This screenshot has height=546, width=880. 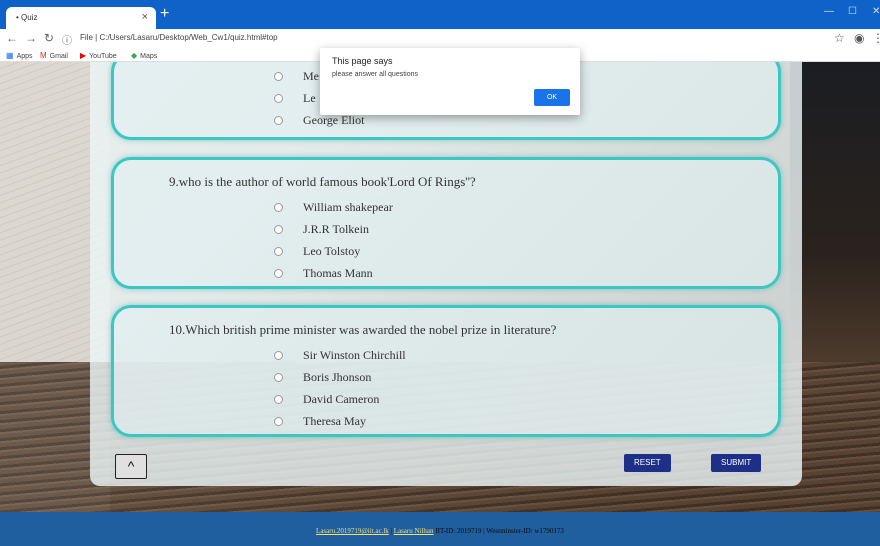 What do you see at coordinates (319, 120) in the screenshot?
I see `option: George Eliot` at bounding box center [319, 120].